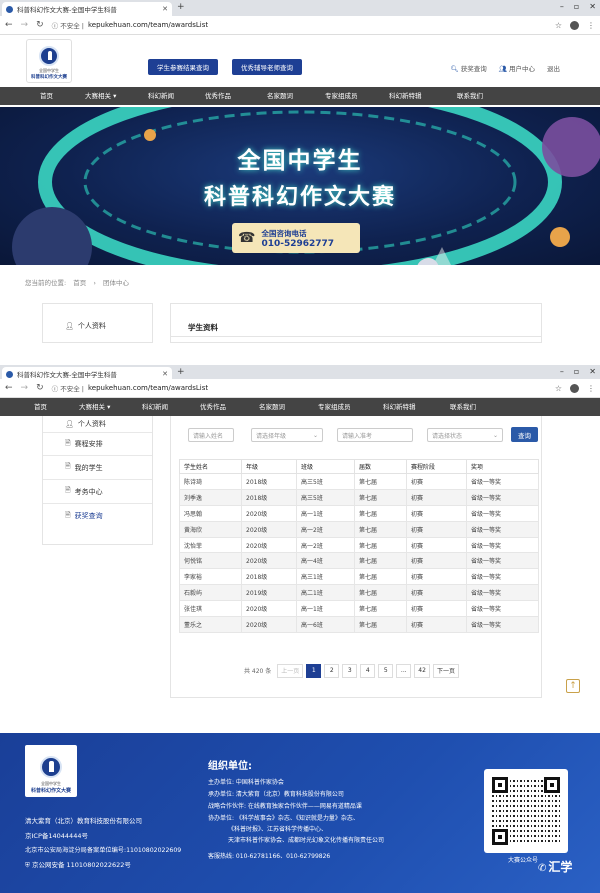 Image resolution: width=600 pixels, height=893 pixels. What do you see at coordinates (524, 434) in the screenshot?
I see `query-button: 查询` at bounding box center [524, 434].